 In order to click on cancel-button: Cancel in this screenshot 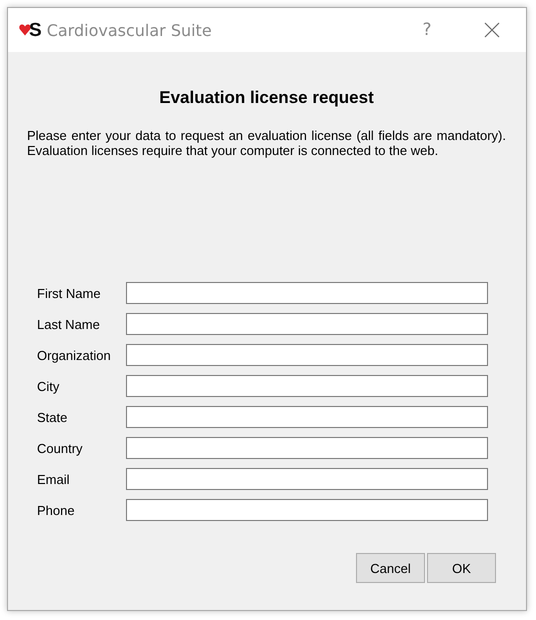, I will do `click(390, 568)`.